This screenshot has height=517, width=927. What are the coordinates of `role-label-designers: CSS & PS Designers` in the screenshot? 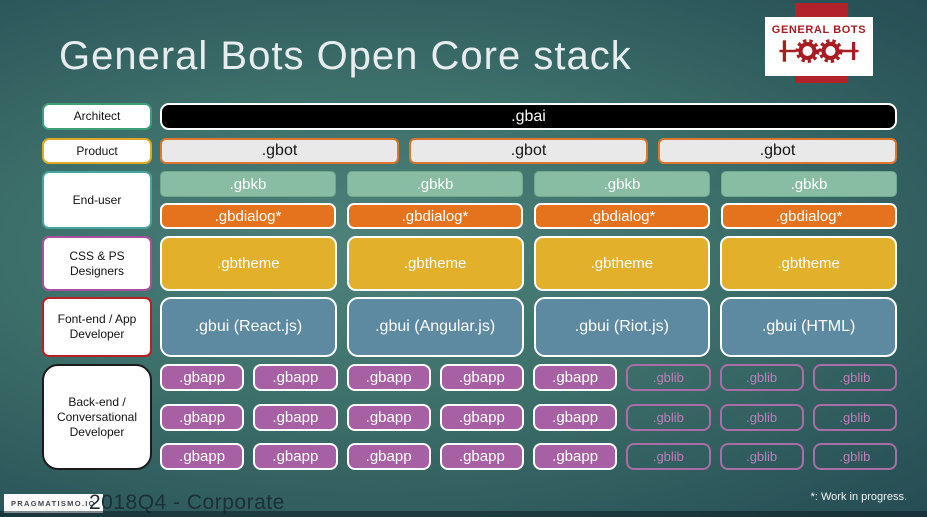 It's located at (97, 263).